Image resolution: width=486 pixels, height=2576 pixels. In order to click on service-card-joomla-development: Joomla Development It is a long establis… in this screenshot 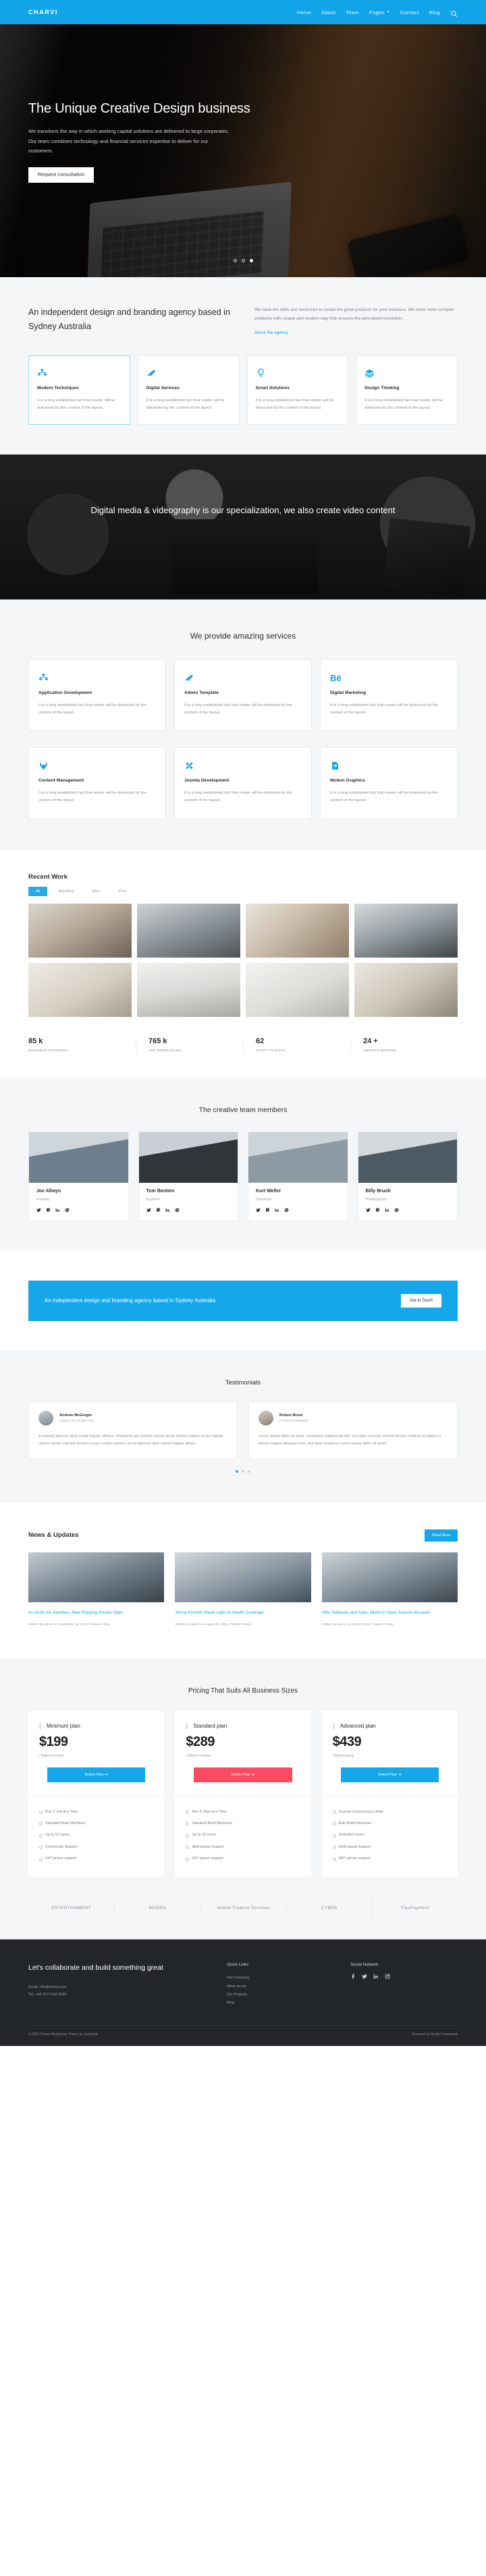, I will do `click(243, 783)`.